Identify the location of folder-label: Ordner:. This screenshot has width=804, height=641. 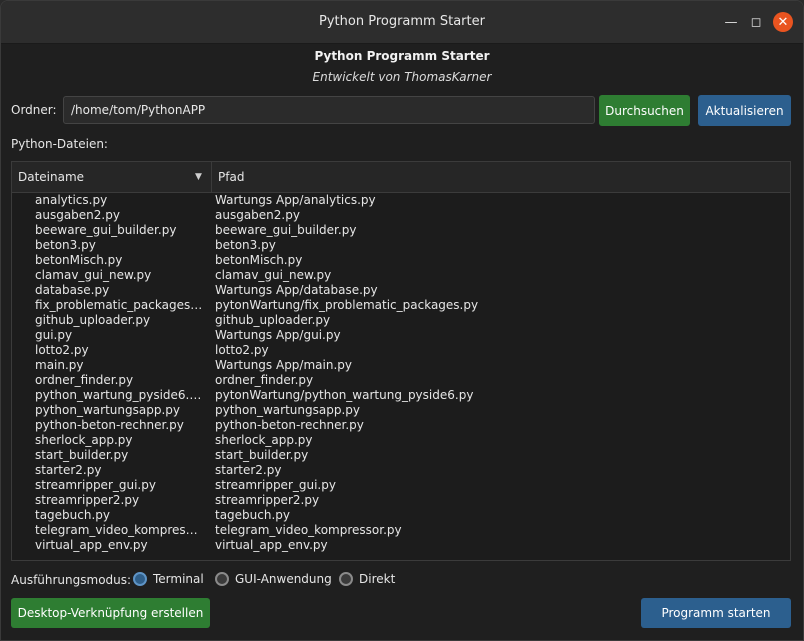
(34, 110).